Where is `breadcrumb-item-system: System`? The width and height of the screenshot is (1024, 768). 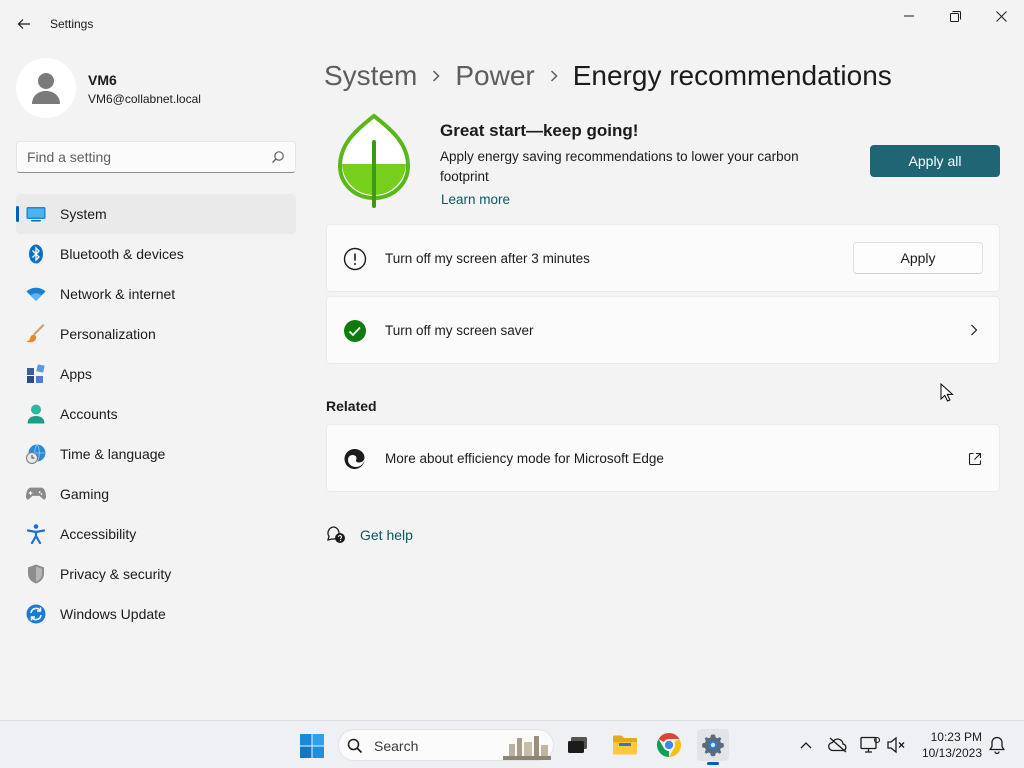 breadcrumb-item-system: System is located at coordinates (370, 76).